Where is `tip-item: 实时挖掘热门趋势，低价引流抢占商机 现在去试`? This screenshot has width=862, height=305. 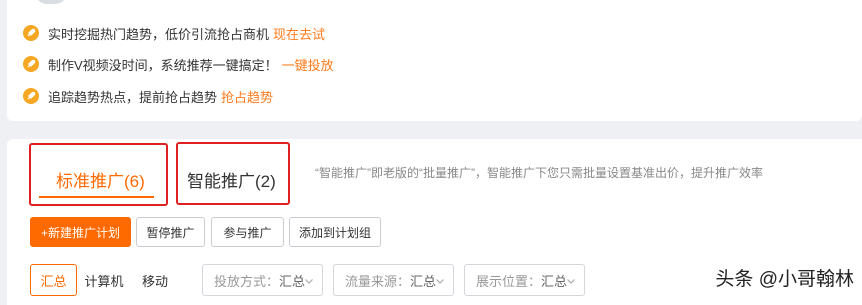 tip-item: 实时挖掘热门趋势，低价引流抢占商机 现在去试 is located at coordinates (174, 33).